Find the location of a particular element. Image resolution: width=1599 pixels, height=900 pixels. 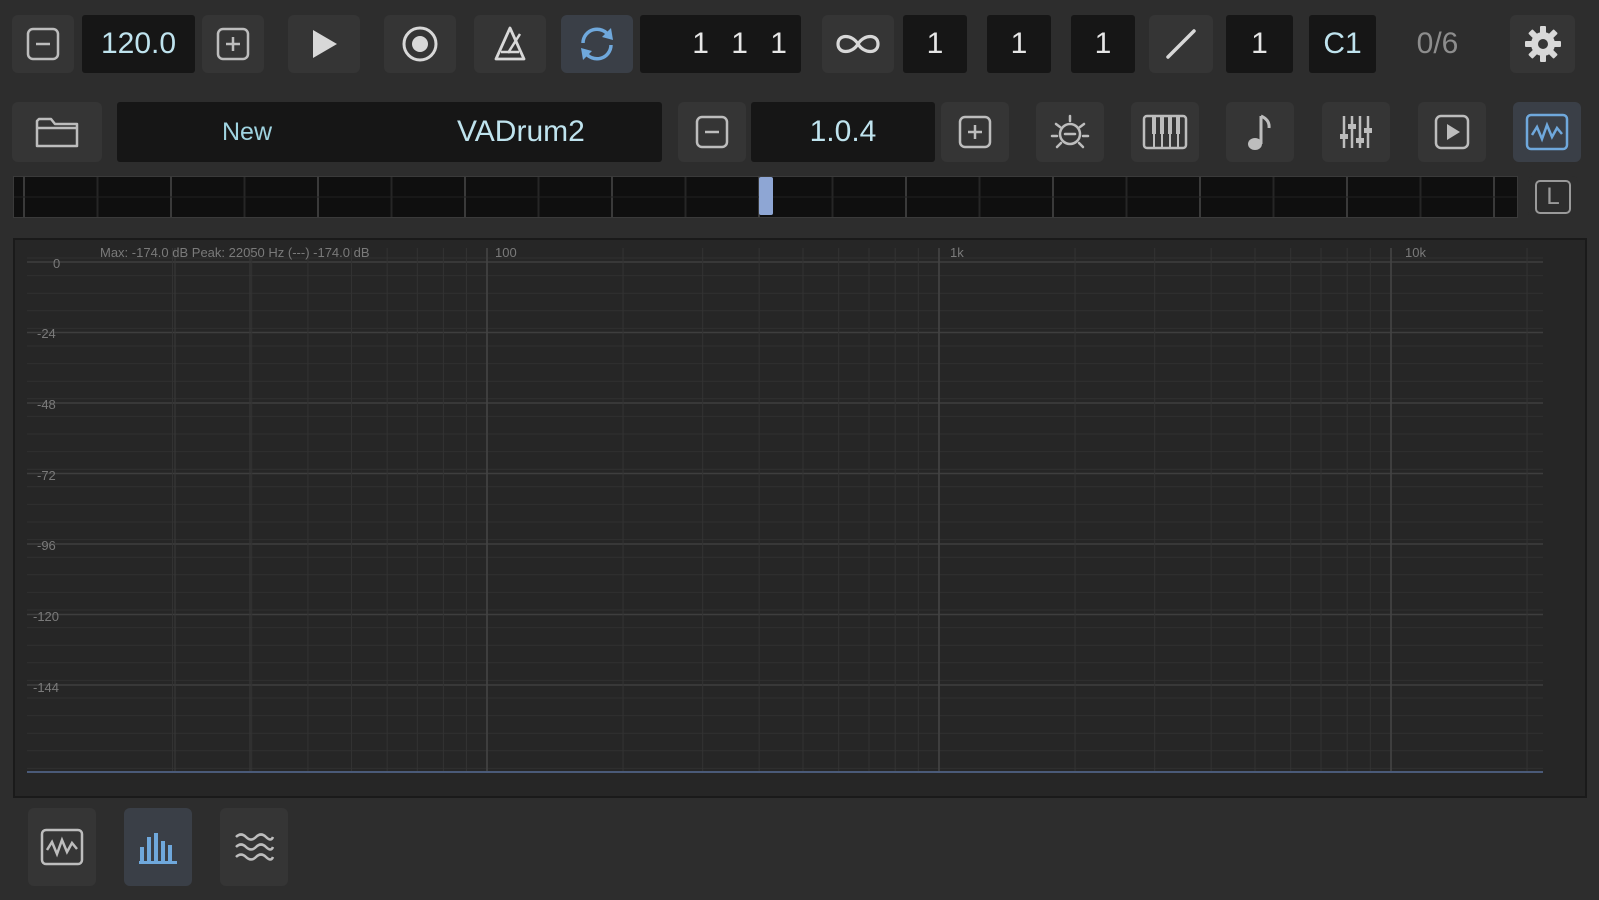

tab-spectrum is located at coordinates (158, 847).